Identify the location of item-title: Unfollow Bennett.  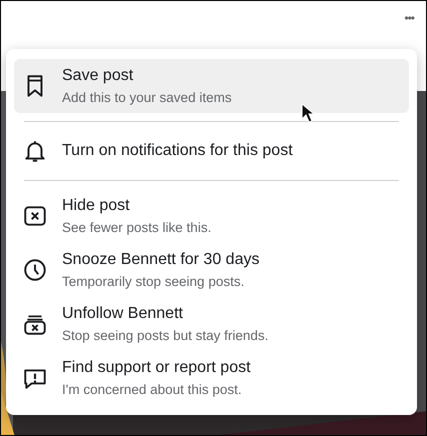
(123, 314).